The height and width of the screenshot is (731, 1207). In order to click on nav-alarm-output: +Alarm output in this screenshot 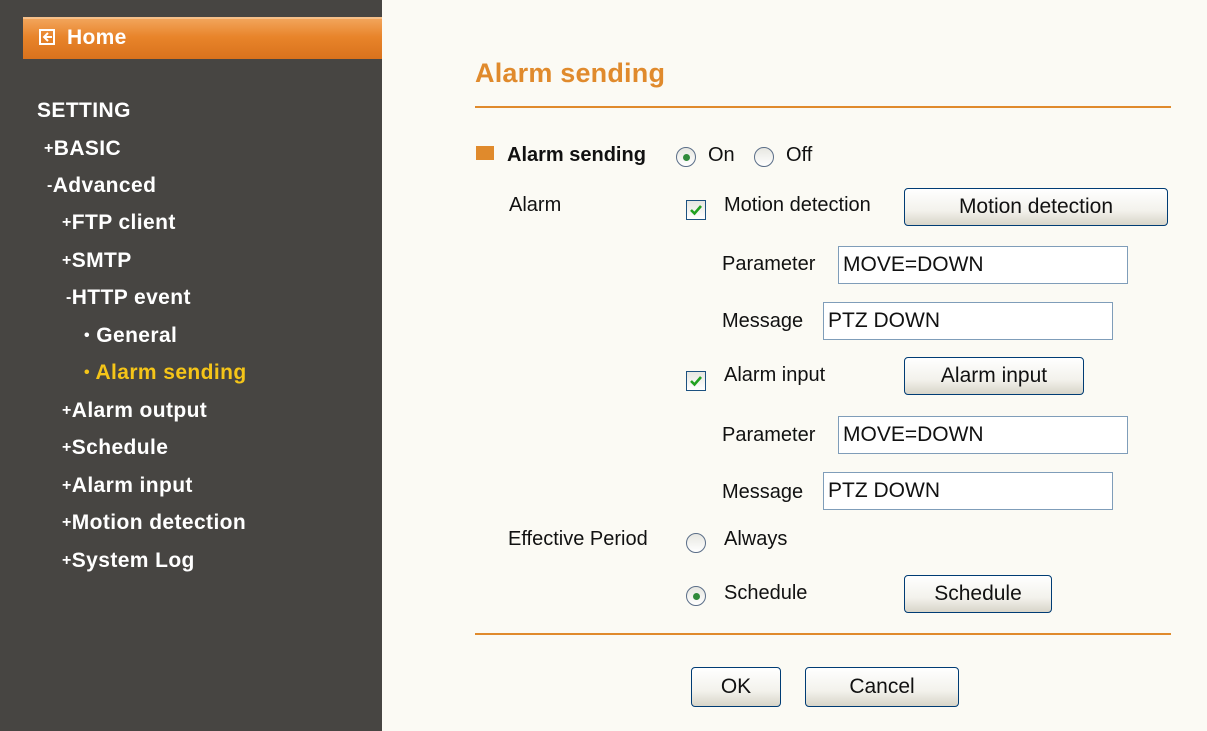, I will do `click(134, 411)`.